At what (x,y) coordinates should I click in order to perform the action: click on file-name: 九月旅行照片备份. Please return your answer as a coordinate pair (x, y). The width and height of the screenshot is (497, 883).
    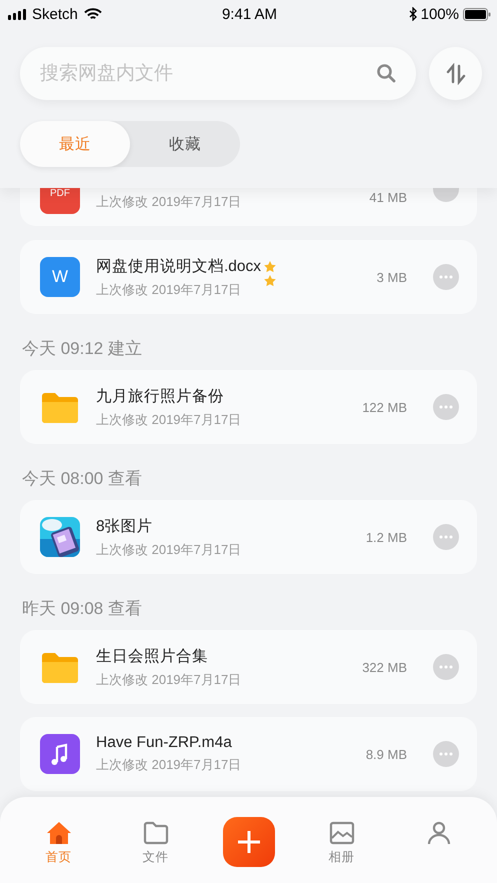
    Looking at the image, I should click on (160, 396).